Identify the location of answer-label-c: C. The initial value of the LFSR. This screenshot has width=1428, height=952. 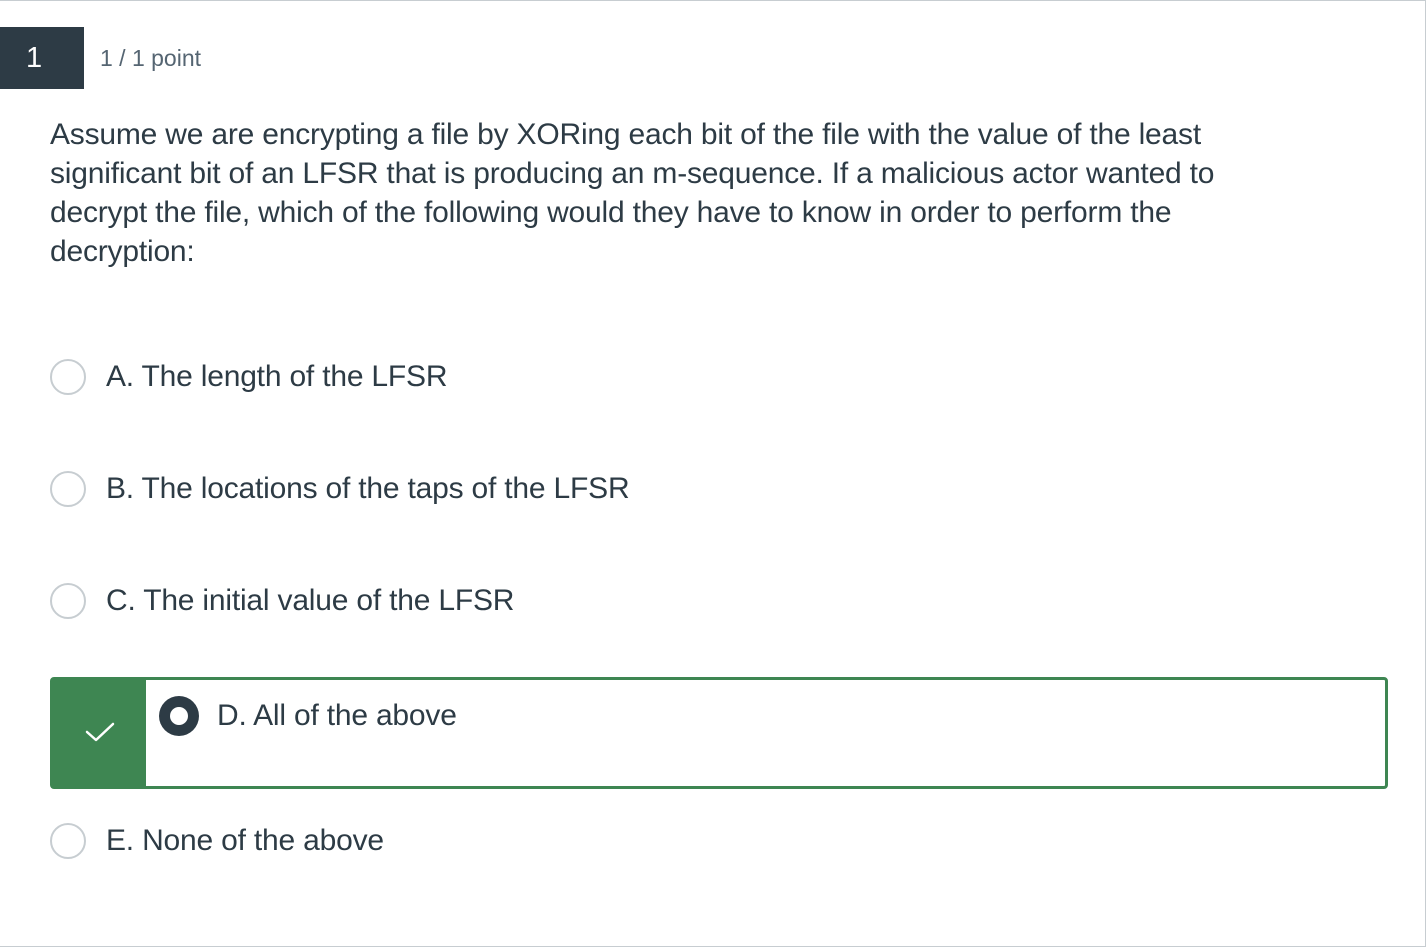
(310, 600).